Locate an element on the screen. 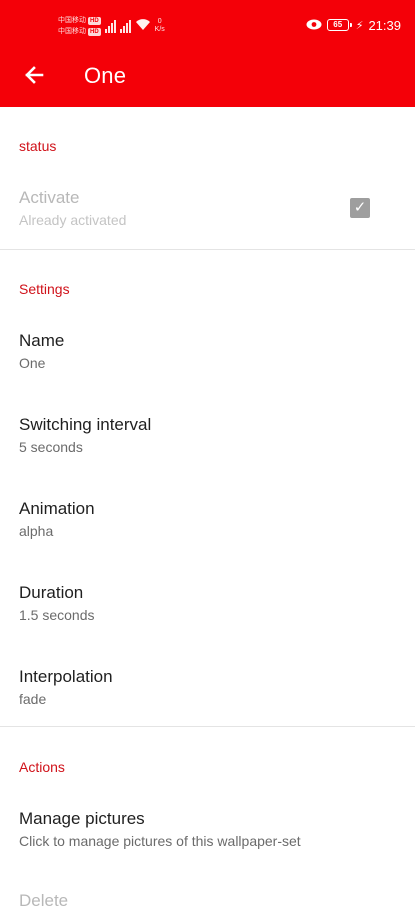 Image resolution: width=415 pixels, height=912 pixels. battery-level: 65 is located at coordinates (338, 24).